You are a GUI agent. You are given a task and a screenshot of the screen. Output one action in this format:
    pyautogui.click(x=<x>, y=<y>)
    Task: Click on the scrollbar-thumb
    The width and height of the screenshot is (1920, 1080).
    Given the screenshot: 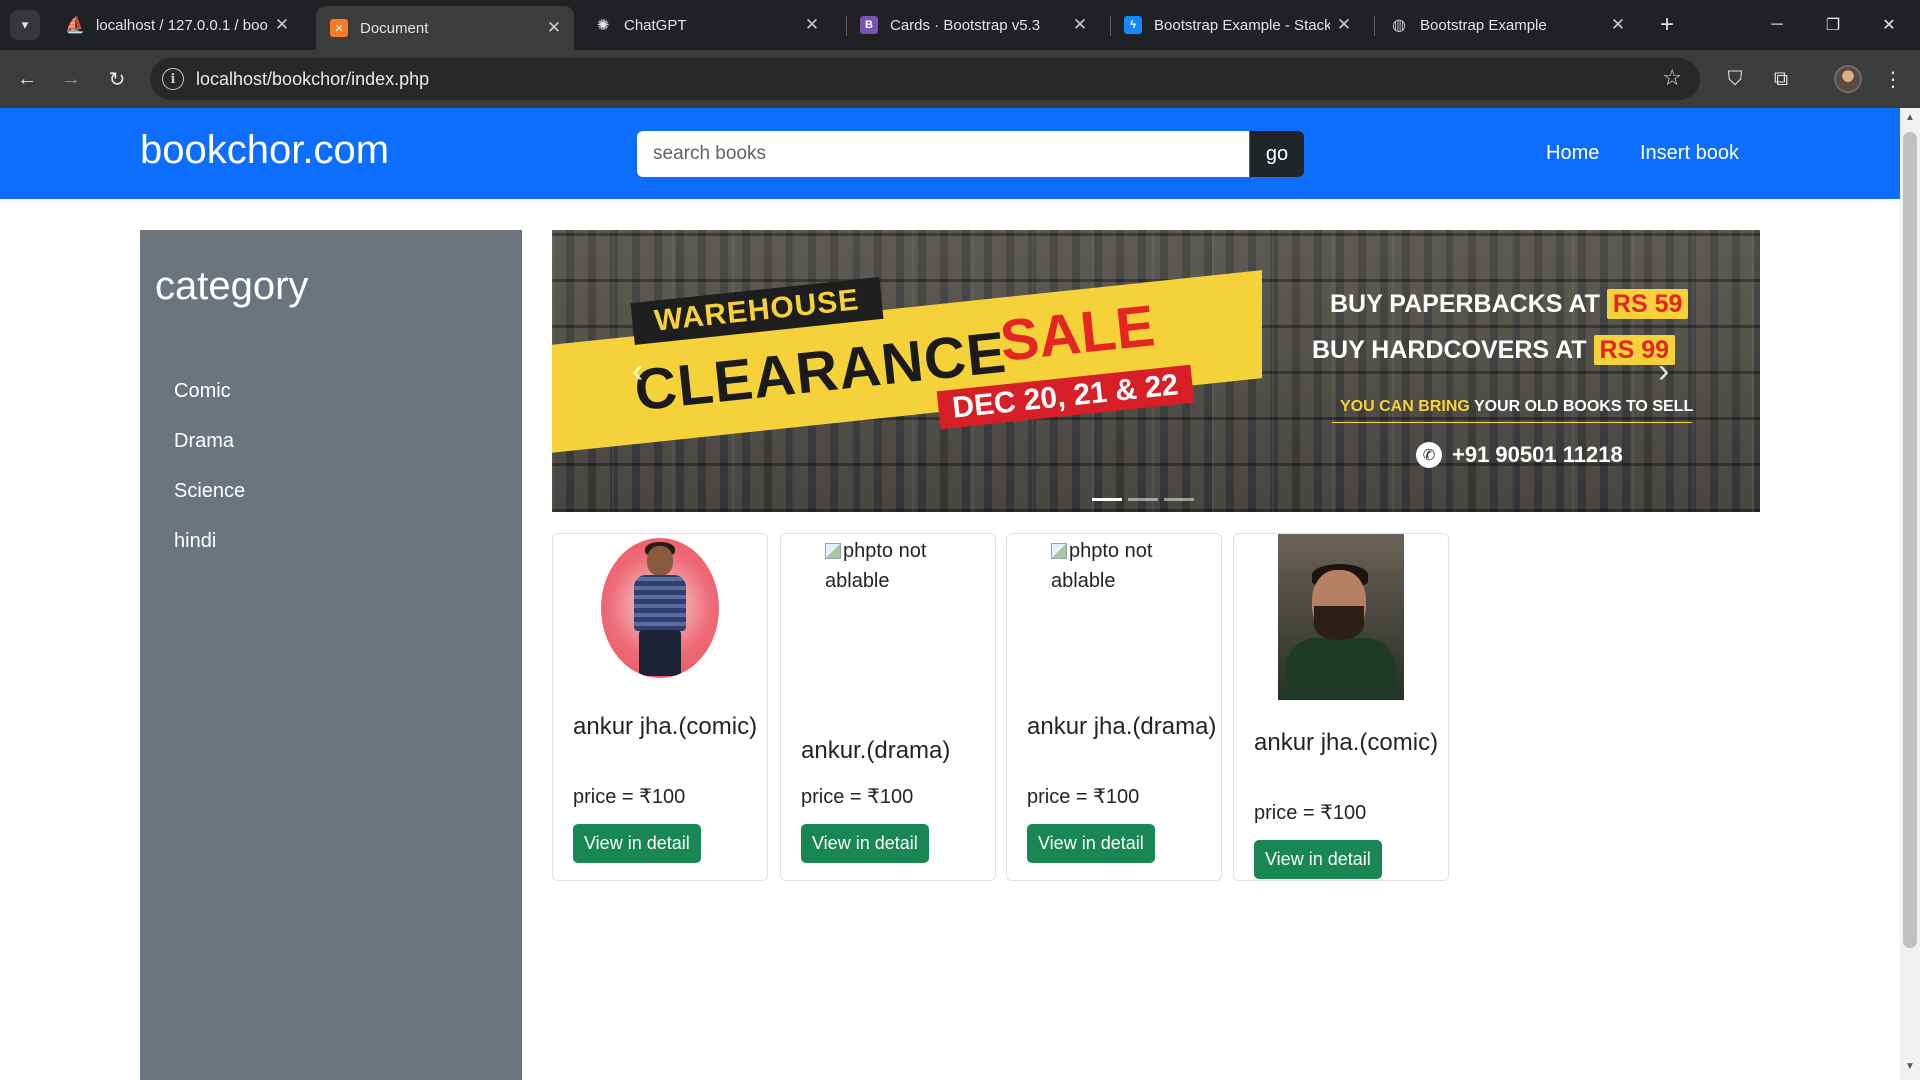 What is the action you would take?
    pyautogui.click(x=1910, y=540)
    